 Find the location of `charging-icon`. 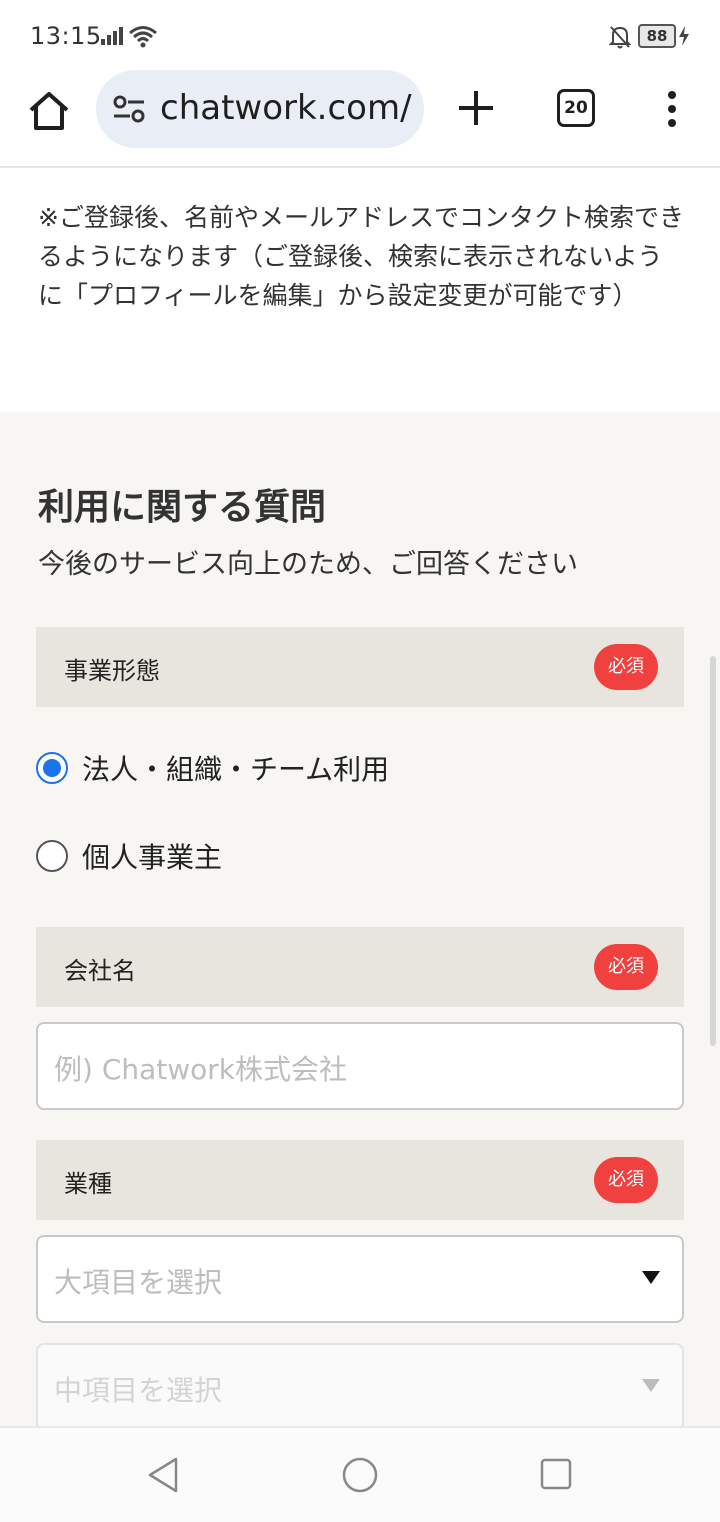

charging-icon is located at coordinates (684, 36).